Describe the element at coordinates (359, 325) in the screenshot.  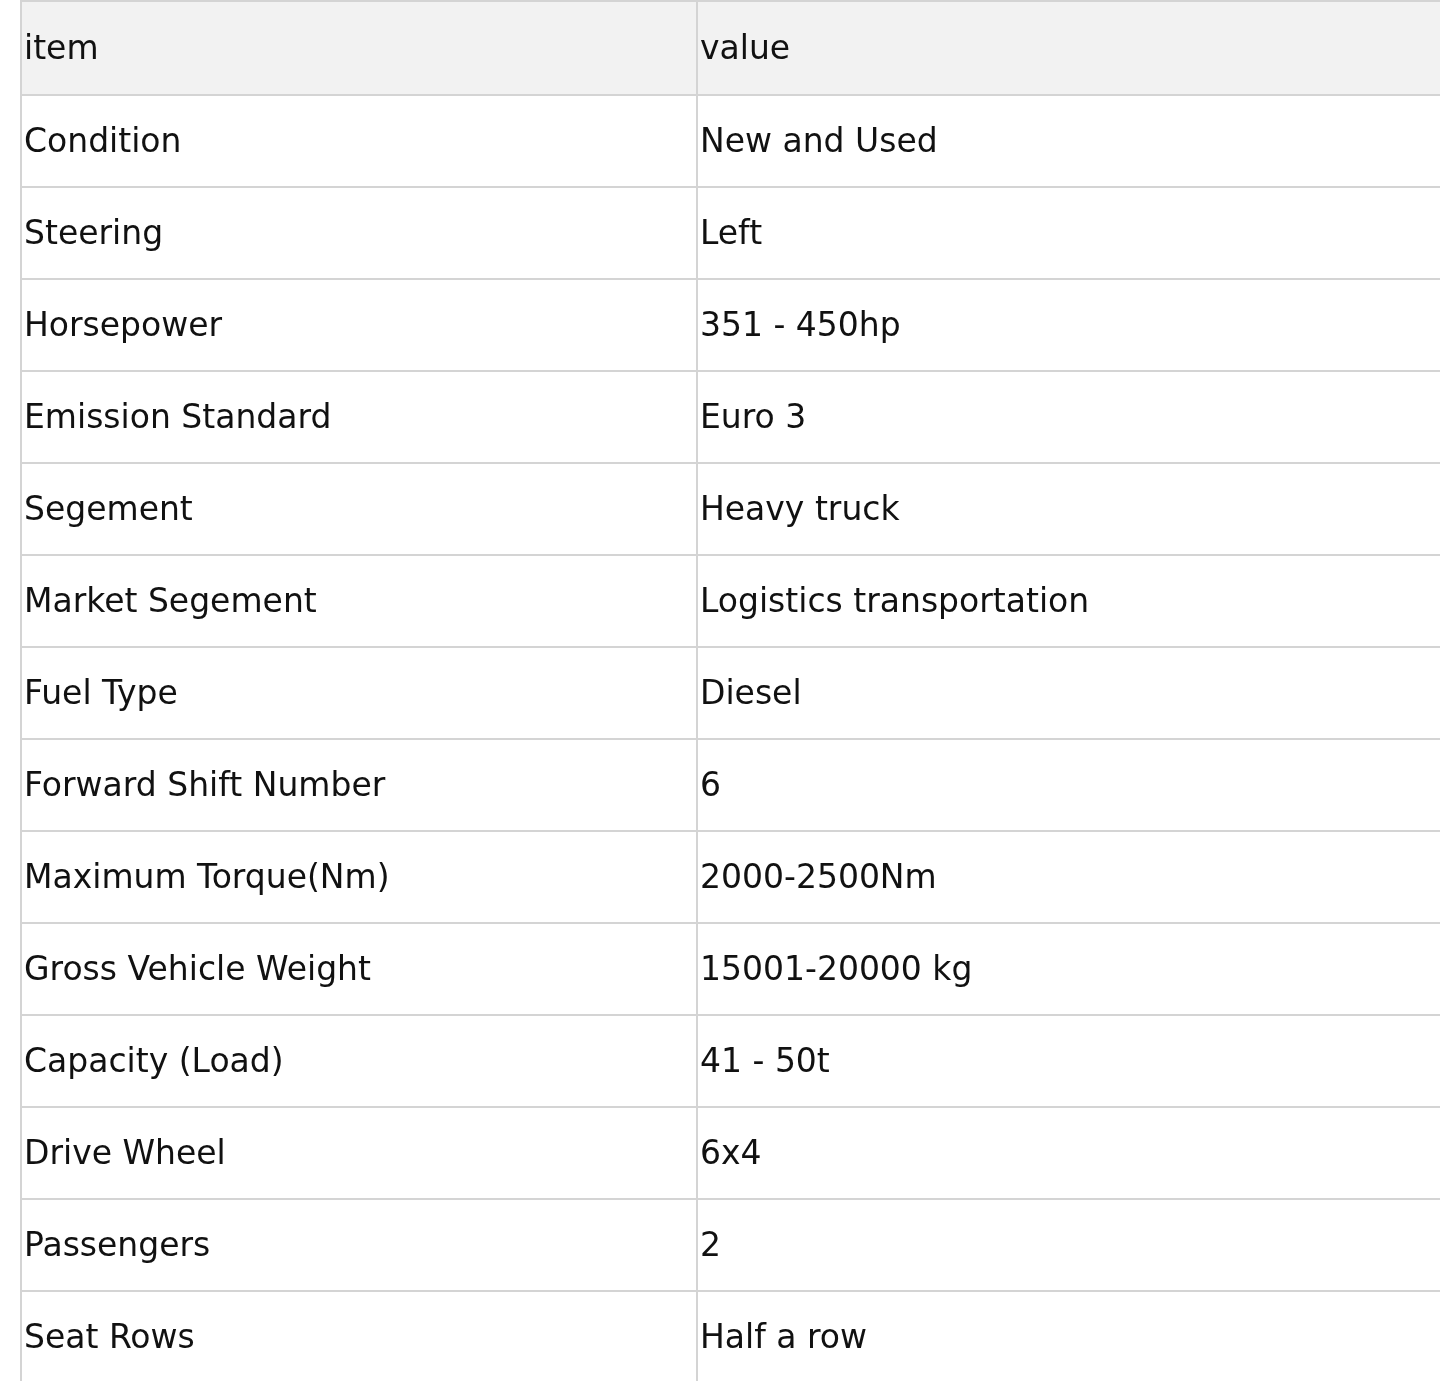
I see `table-cell: Horsepower` at that location.